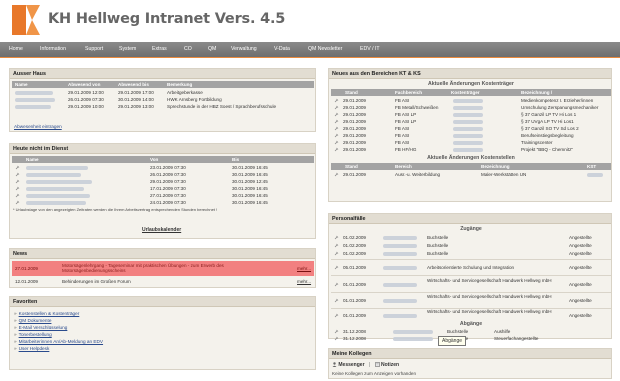 This screenshot has height=381, width=620. I want to click on table-row: 29.01.2009 07:30 30.01.2009 12:45, so click(163, 181).